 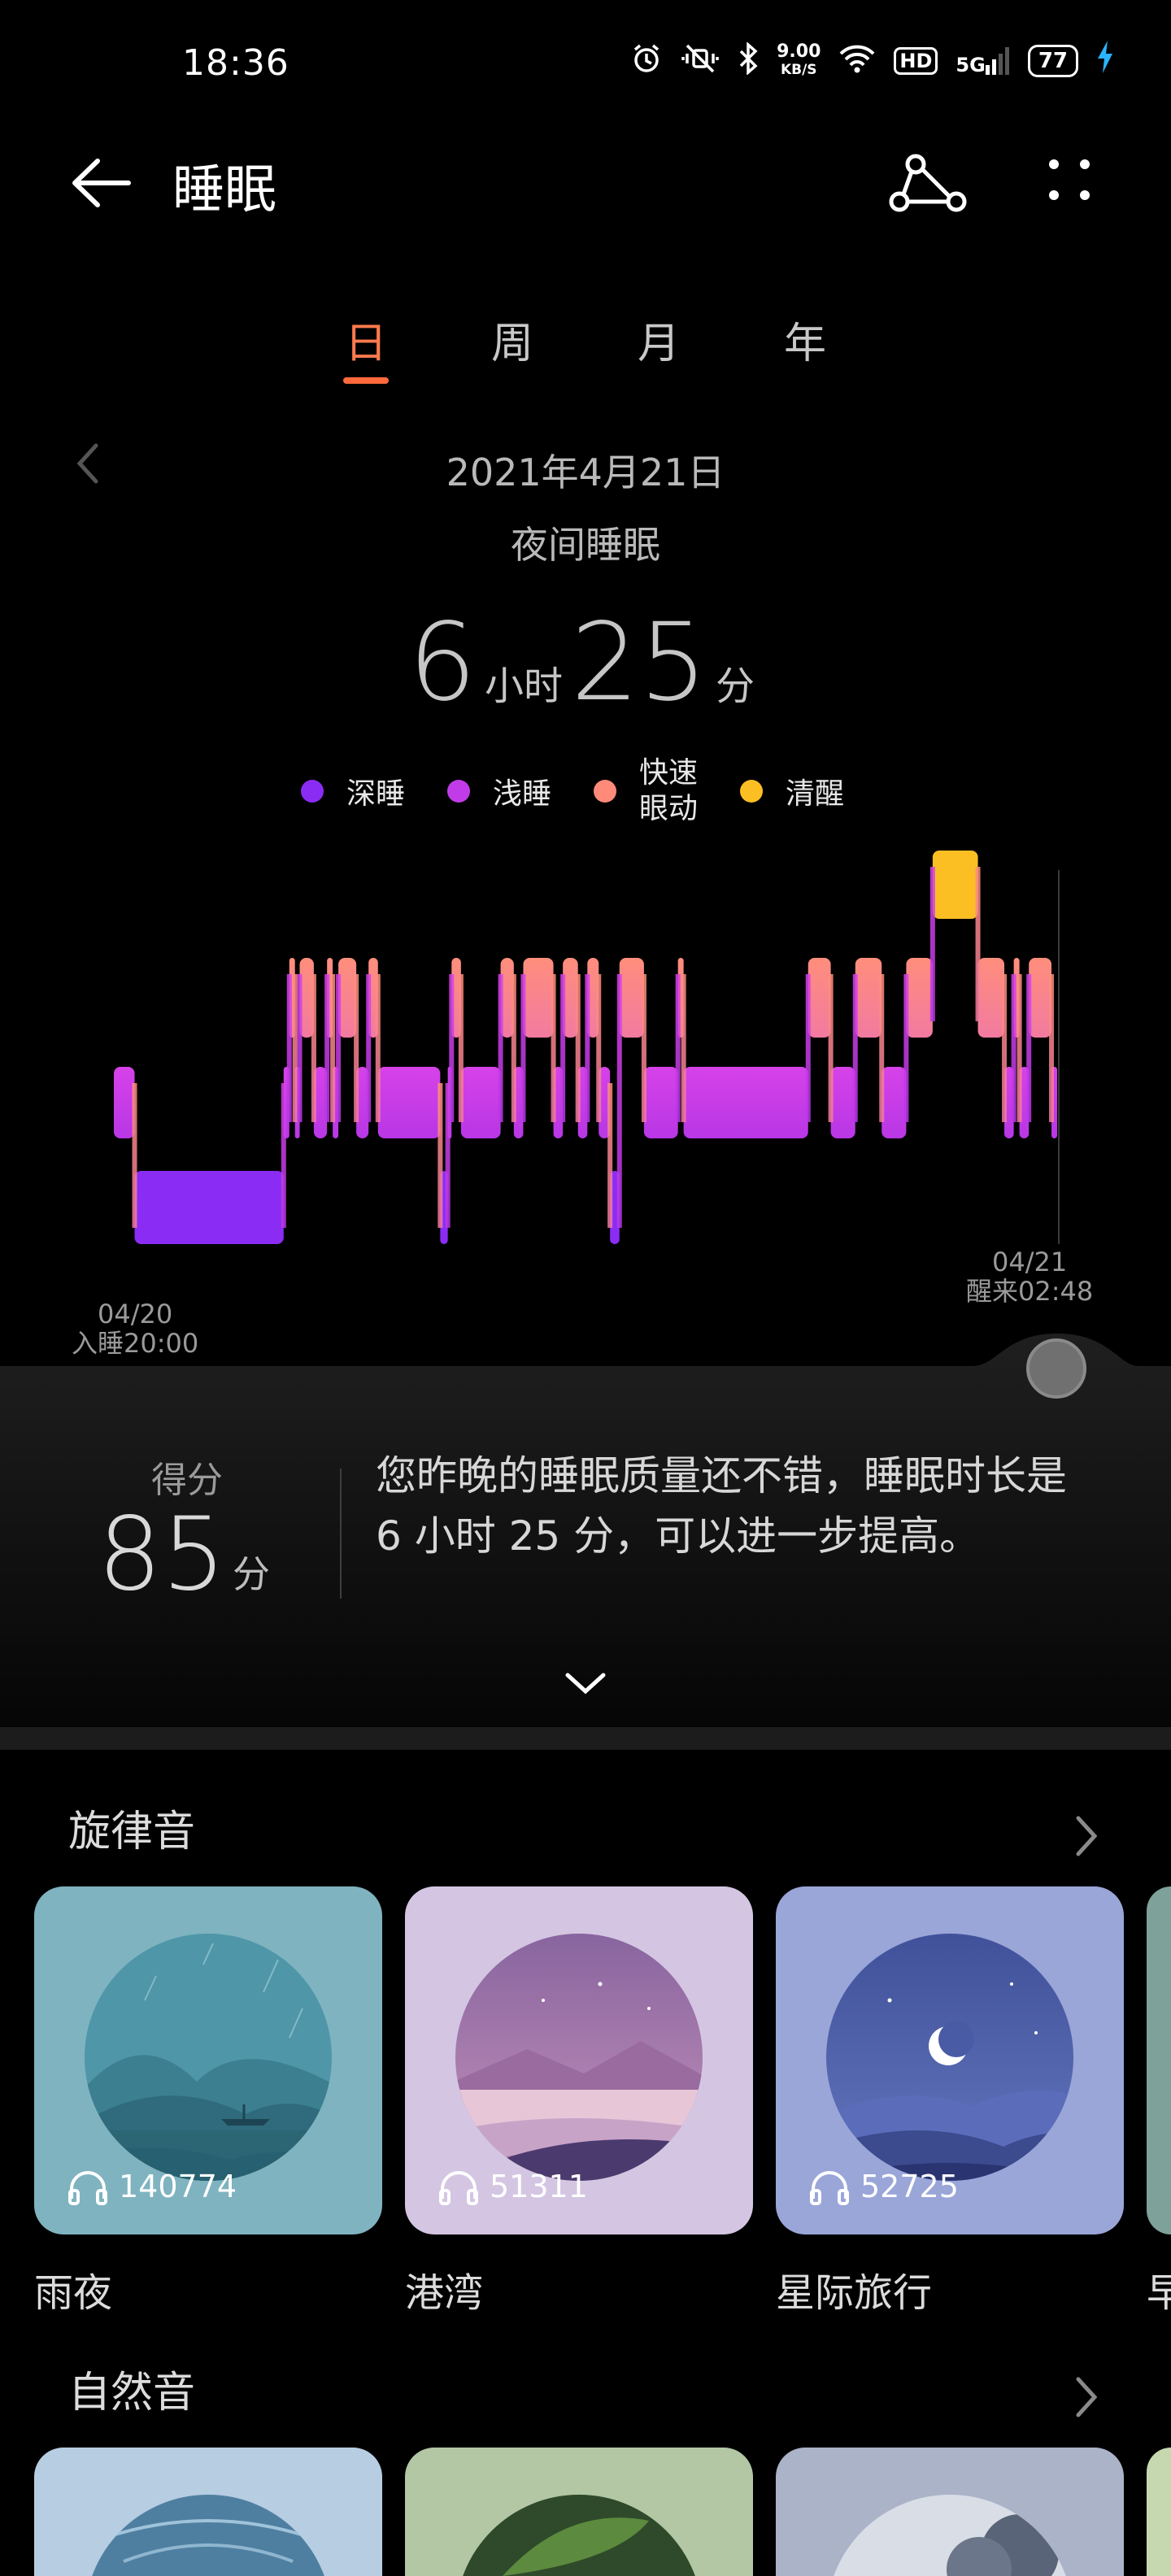 I want to click on melody-section-title: 旋律音, so click(x=132, y=1832).